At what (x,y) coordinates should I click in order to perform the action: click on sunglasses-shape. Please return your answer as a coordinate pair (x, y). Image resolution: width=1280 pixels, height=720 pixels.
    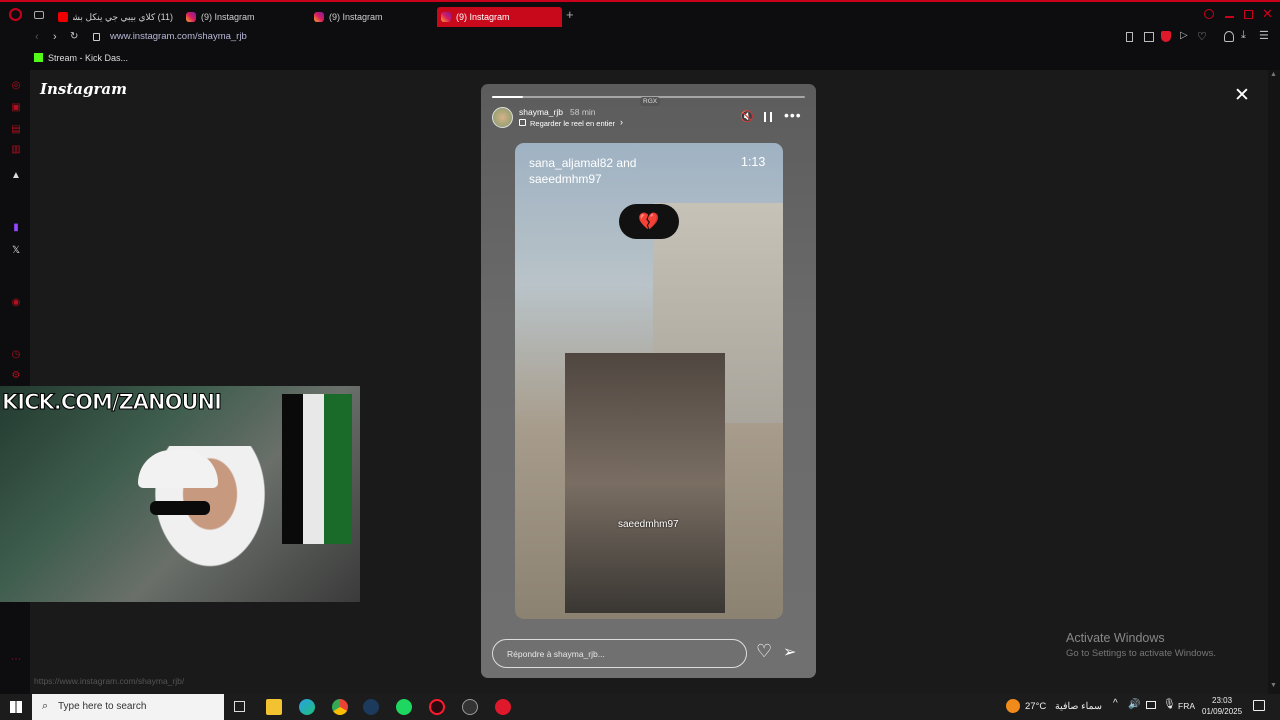
    Looking at the image, I should click on (180, 508).